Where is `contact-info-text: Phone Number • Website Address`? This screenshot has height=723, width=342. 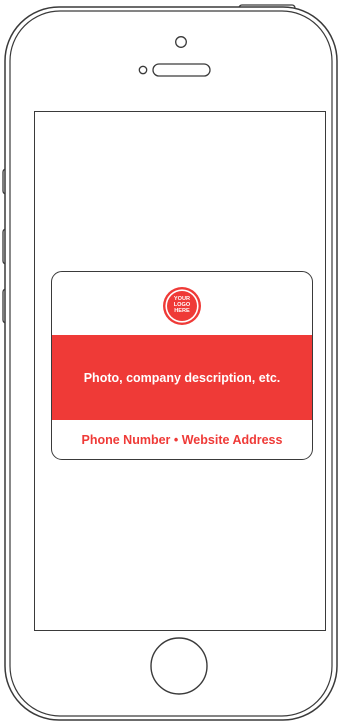
contact-info-text: Phone Number • Website Address is located at coordinates (182, 439).